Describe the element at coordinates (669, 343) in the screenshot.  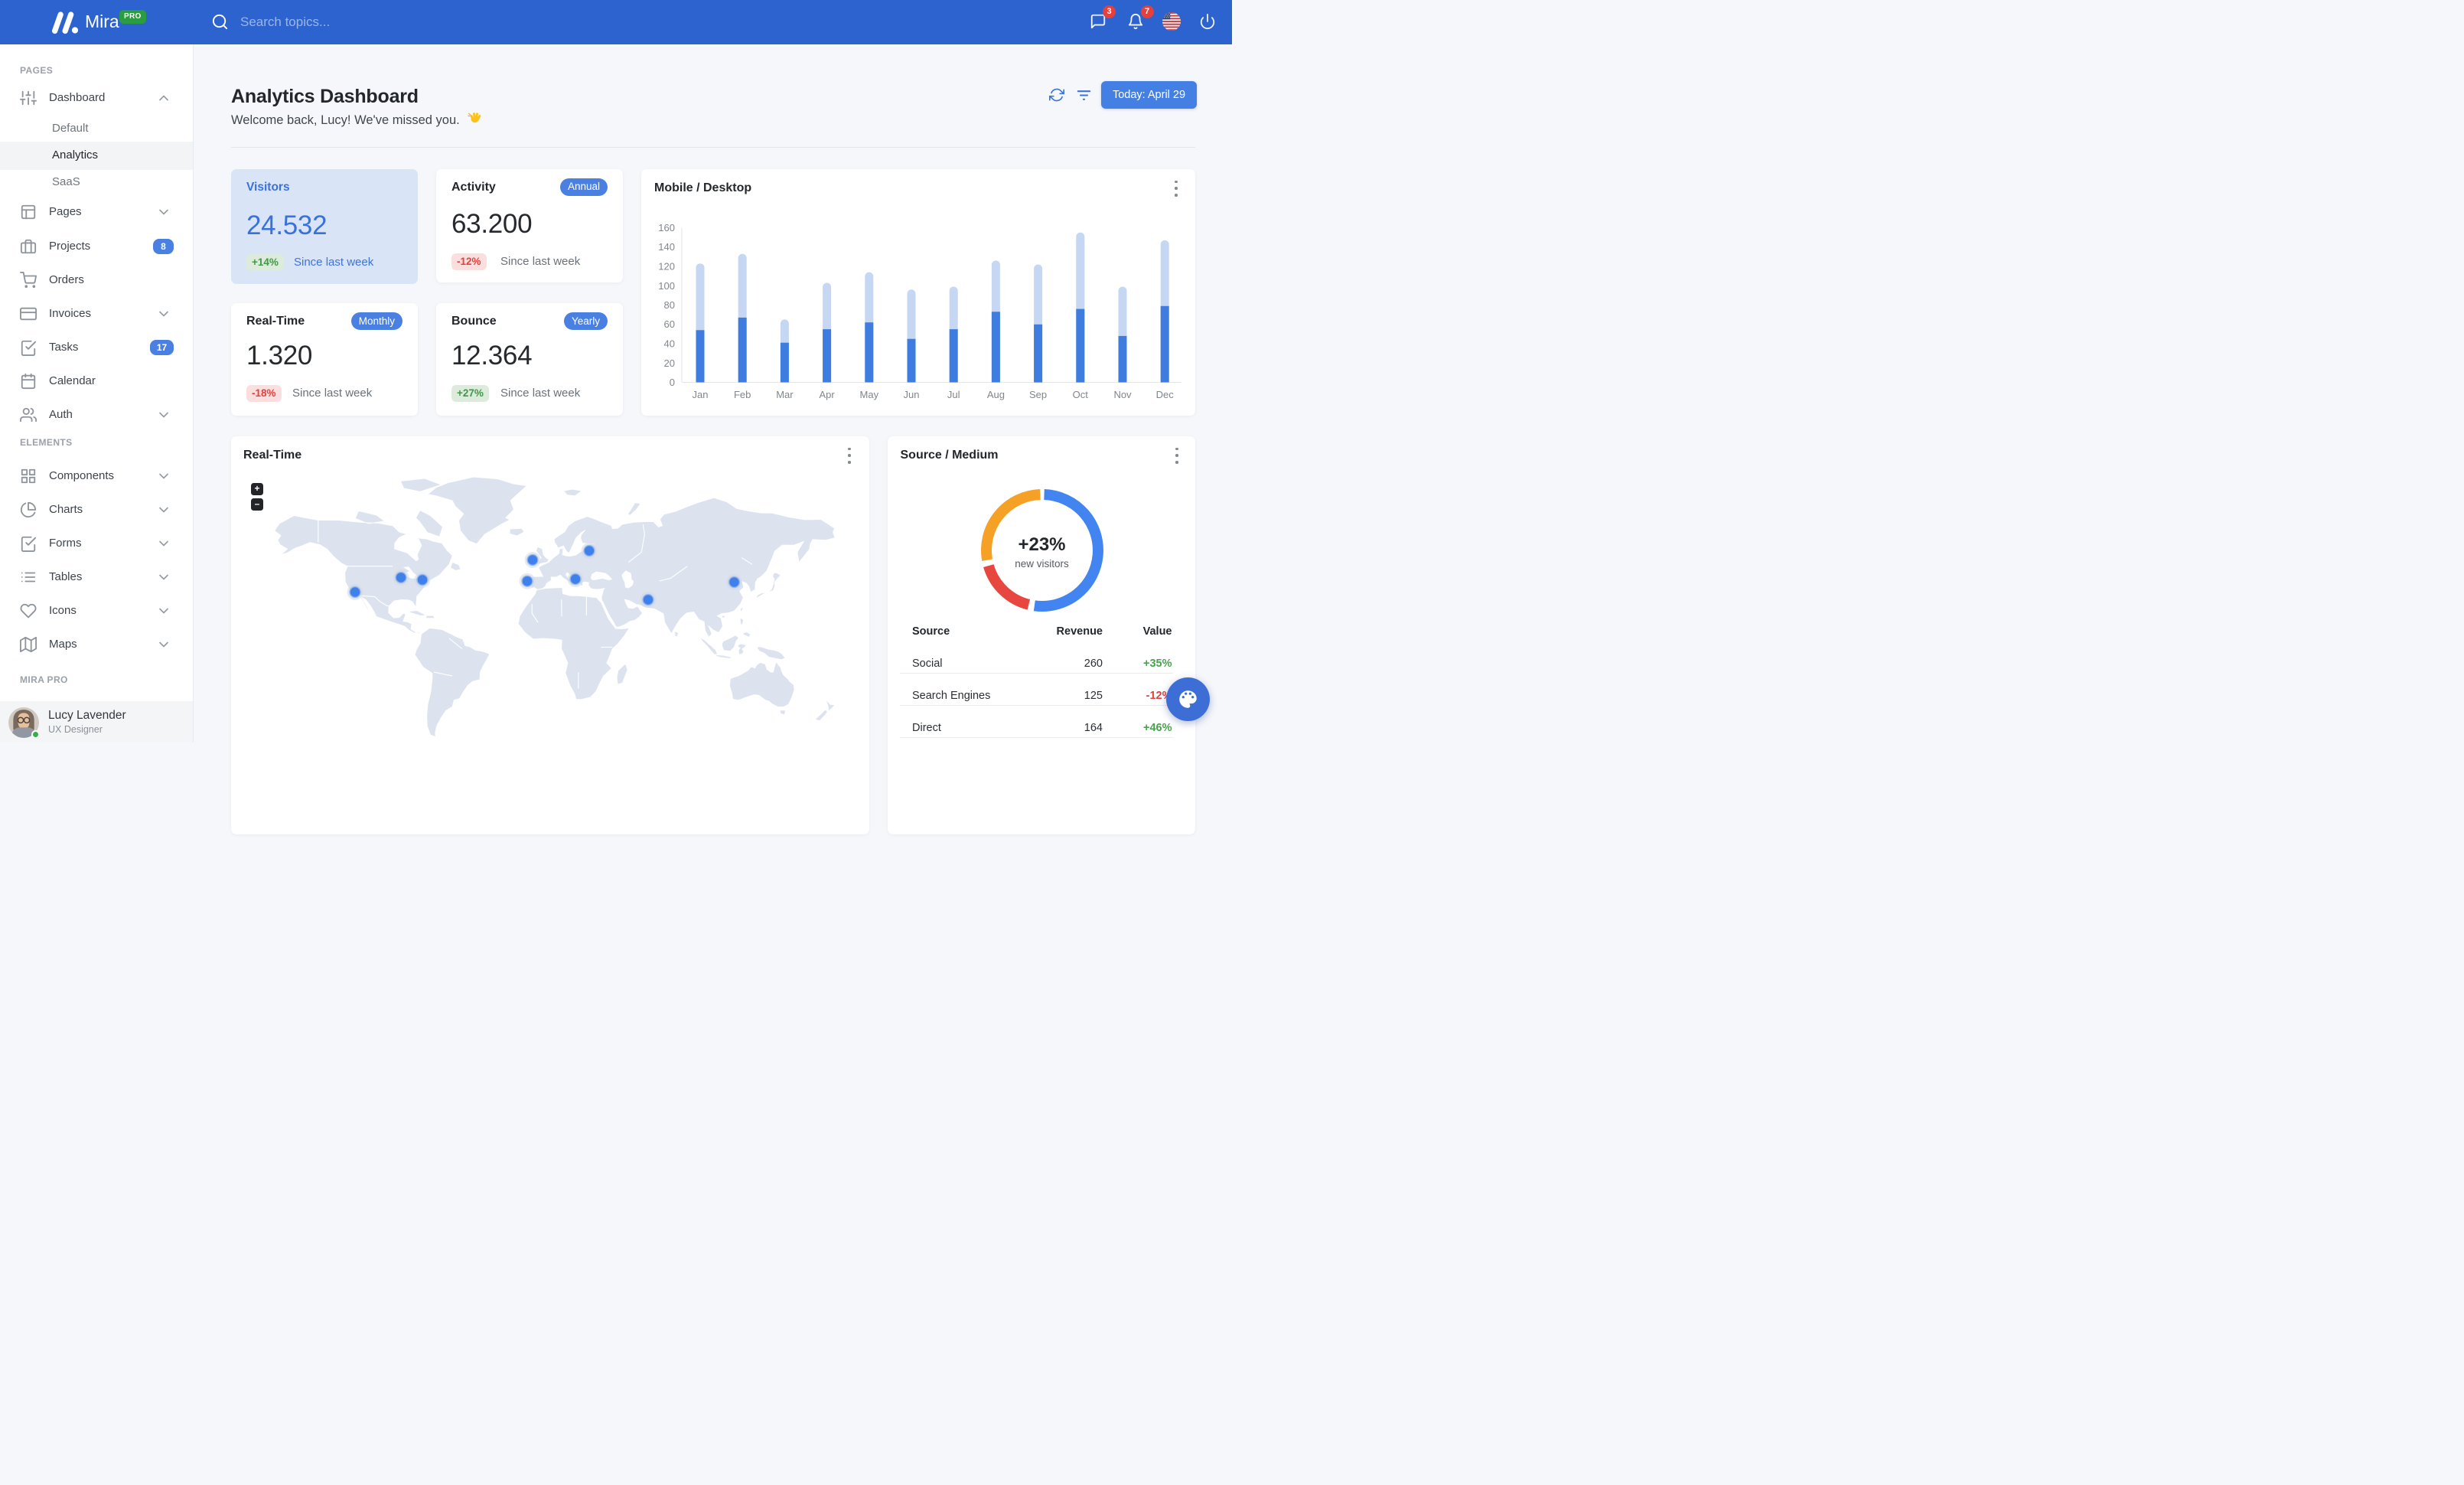
I see `svg-text: 40` at that location.